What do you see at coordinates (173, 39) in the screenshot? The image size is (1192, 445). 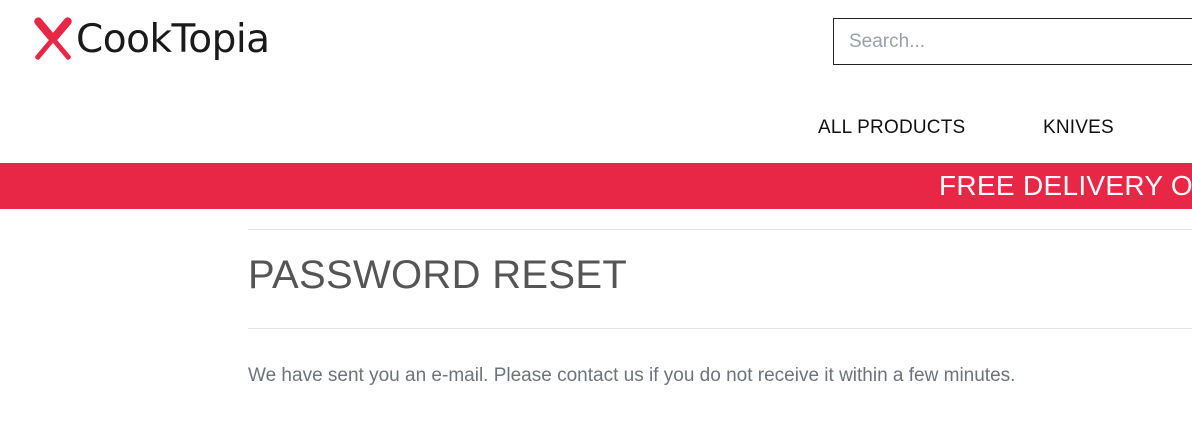 I see `logo-text: CookTopia` at bounding box center [173, 39].